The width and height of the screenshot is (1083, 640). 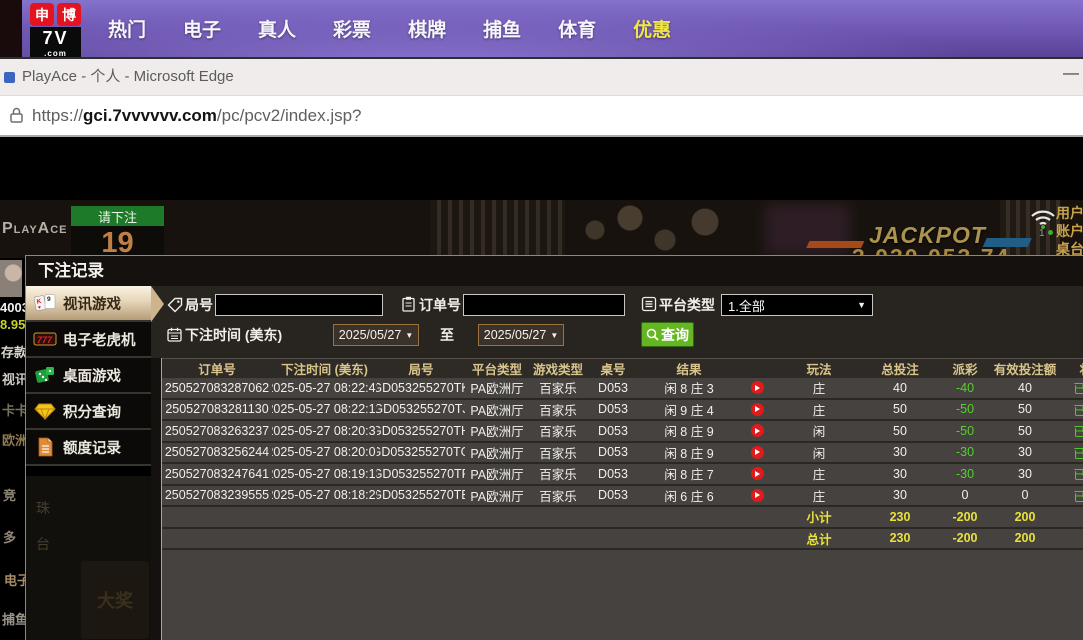 I want to click on nav-item-真人: 真人, so click(x=277, y=28).